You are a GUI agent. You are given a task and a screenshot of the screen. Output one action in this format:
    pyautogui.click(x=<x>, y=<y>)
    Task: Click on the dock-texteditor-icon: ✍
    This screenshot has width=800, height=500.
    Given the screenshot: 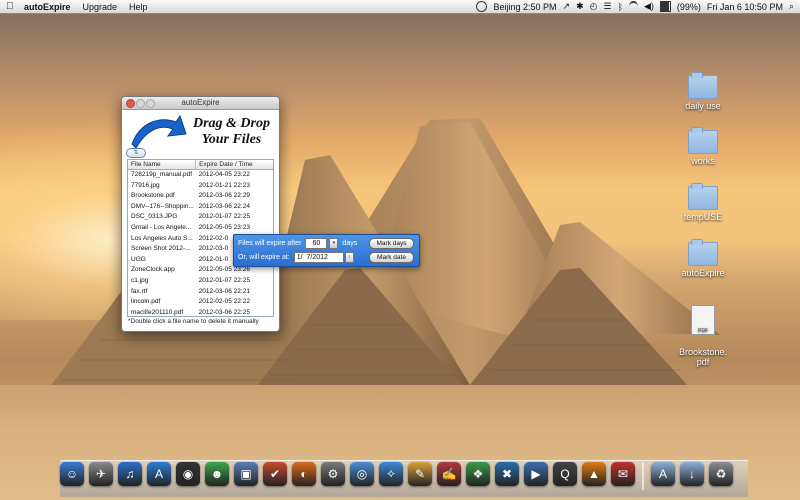 What is the action you would take?
    pyautogui.click(x=449, y=474)
    